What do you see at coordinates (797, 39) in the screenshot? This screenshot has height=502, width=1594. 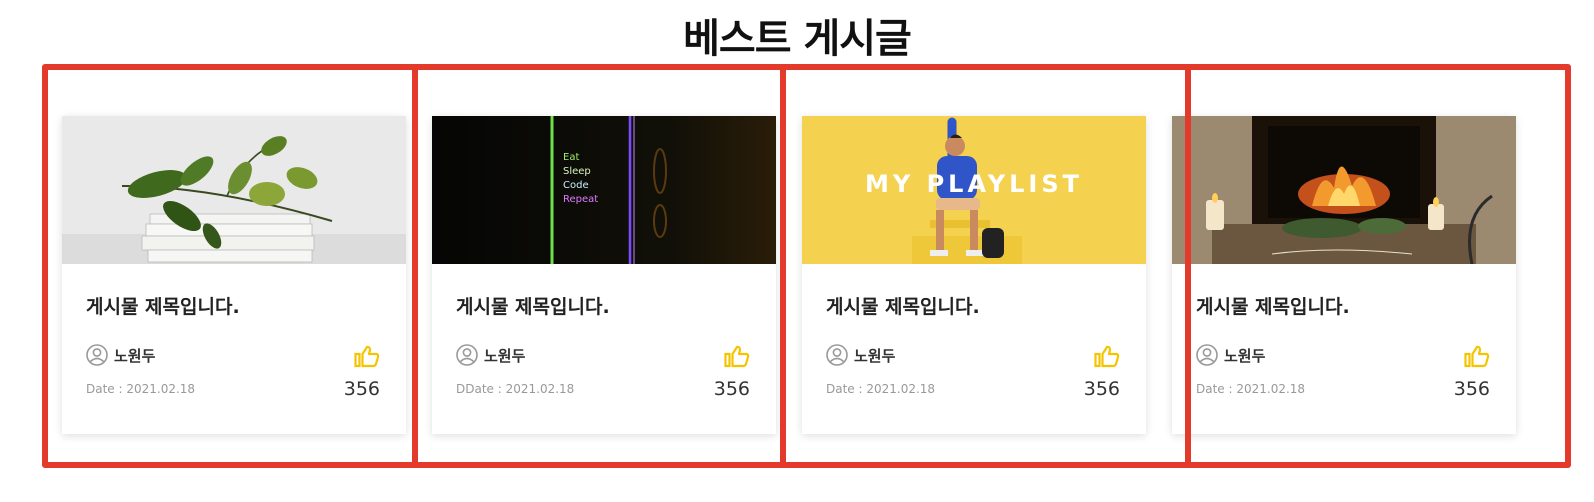 I see `section-title: 베스트 게시글` at bounding box center [797, 39].